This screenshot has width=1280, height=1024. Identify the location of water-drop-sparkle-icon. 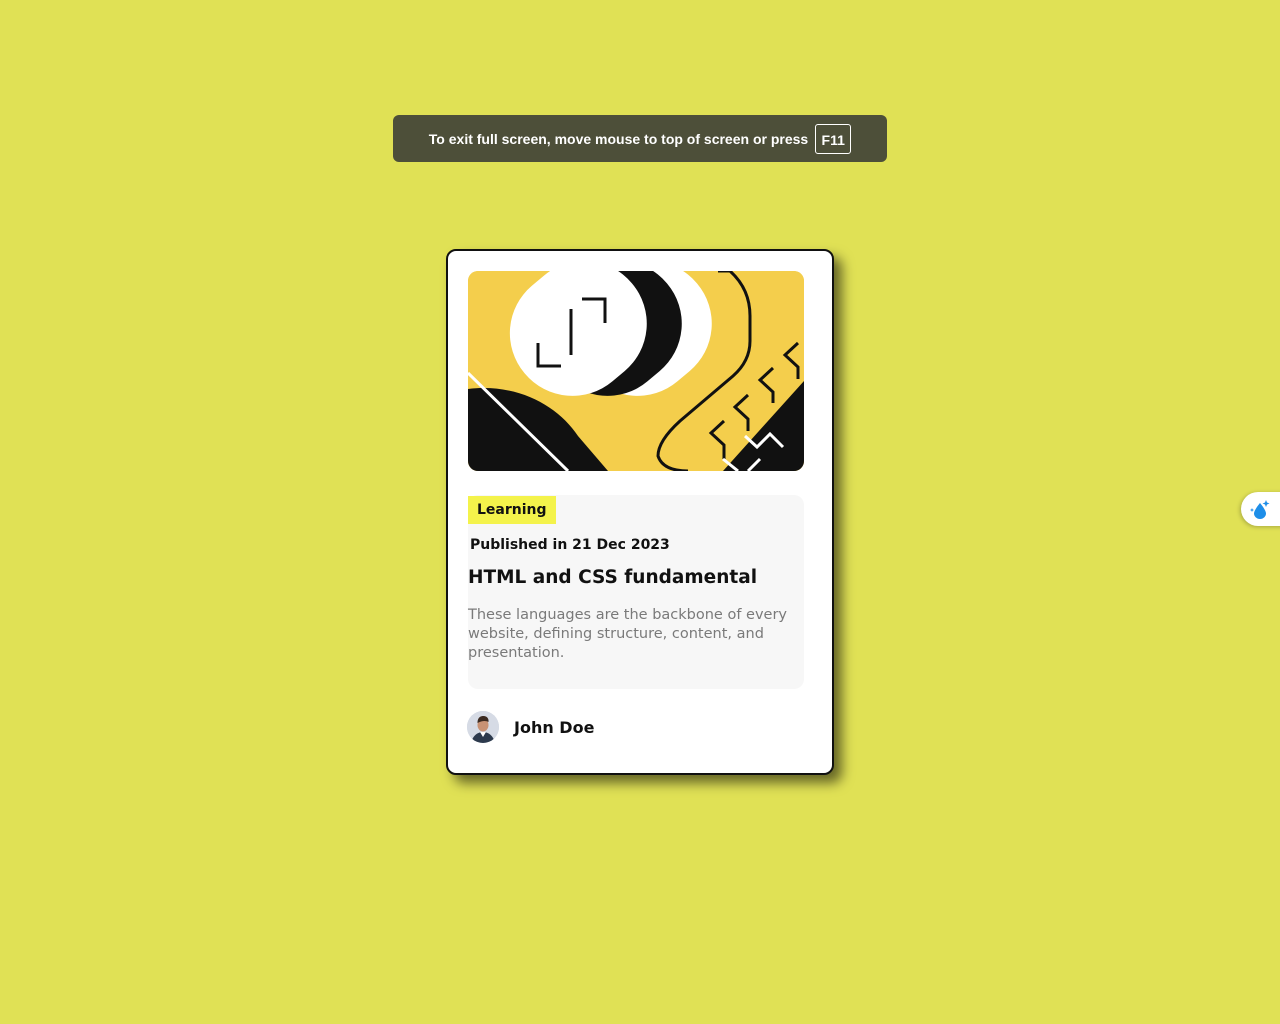
(1260, 509).